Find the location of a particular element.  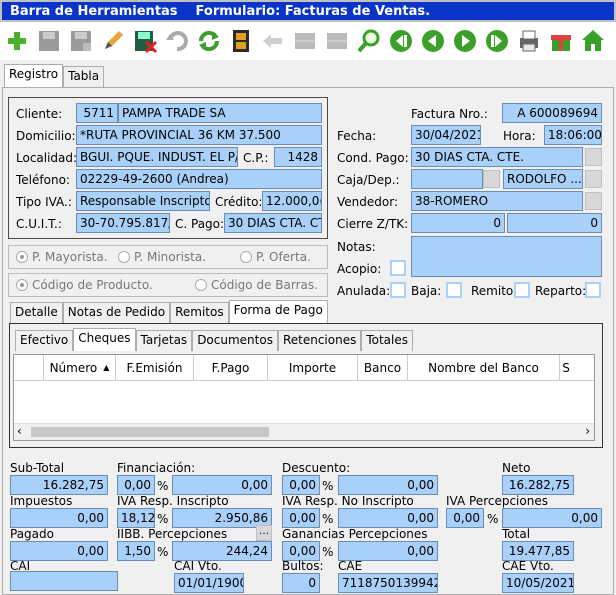

bultos-field: 0 is located at coordinates (301, 583).